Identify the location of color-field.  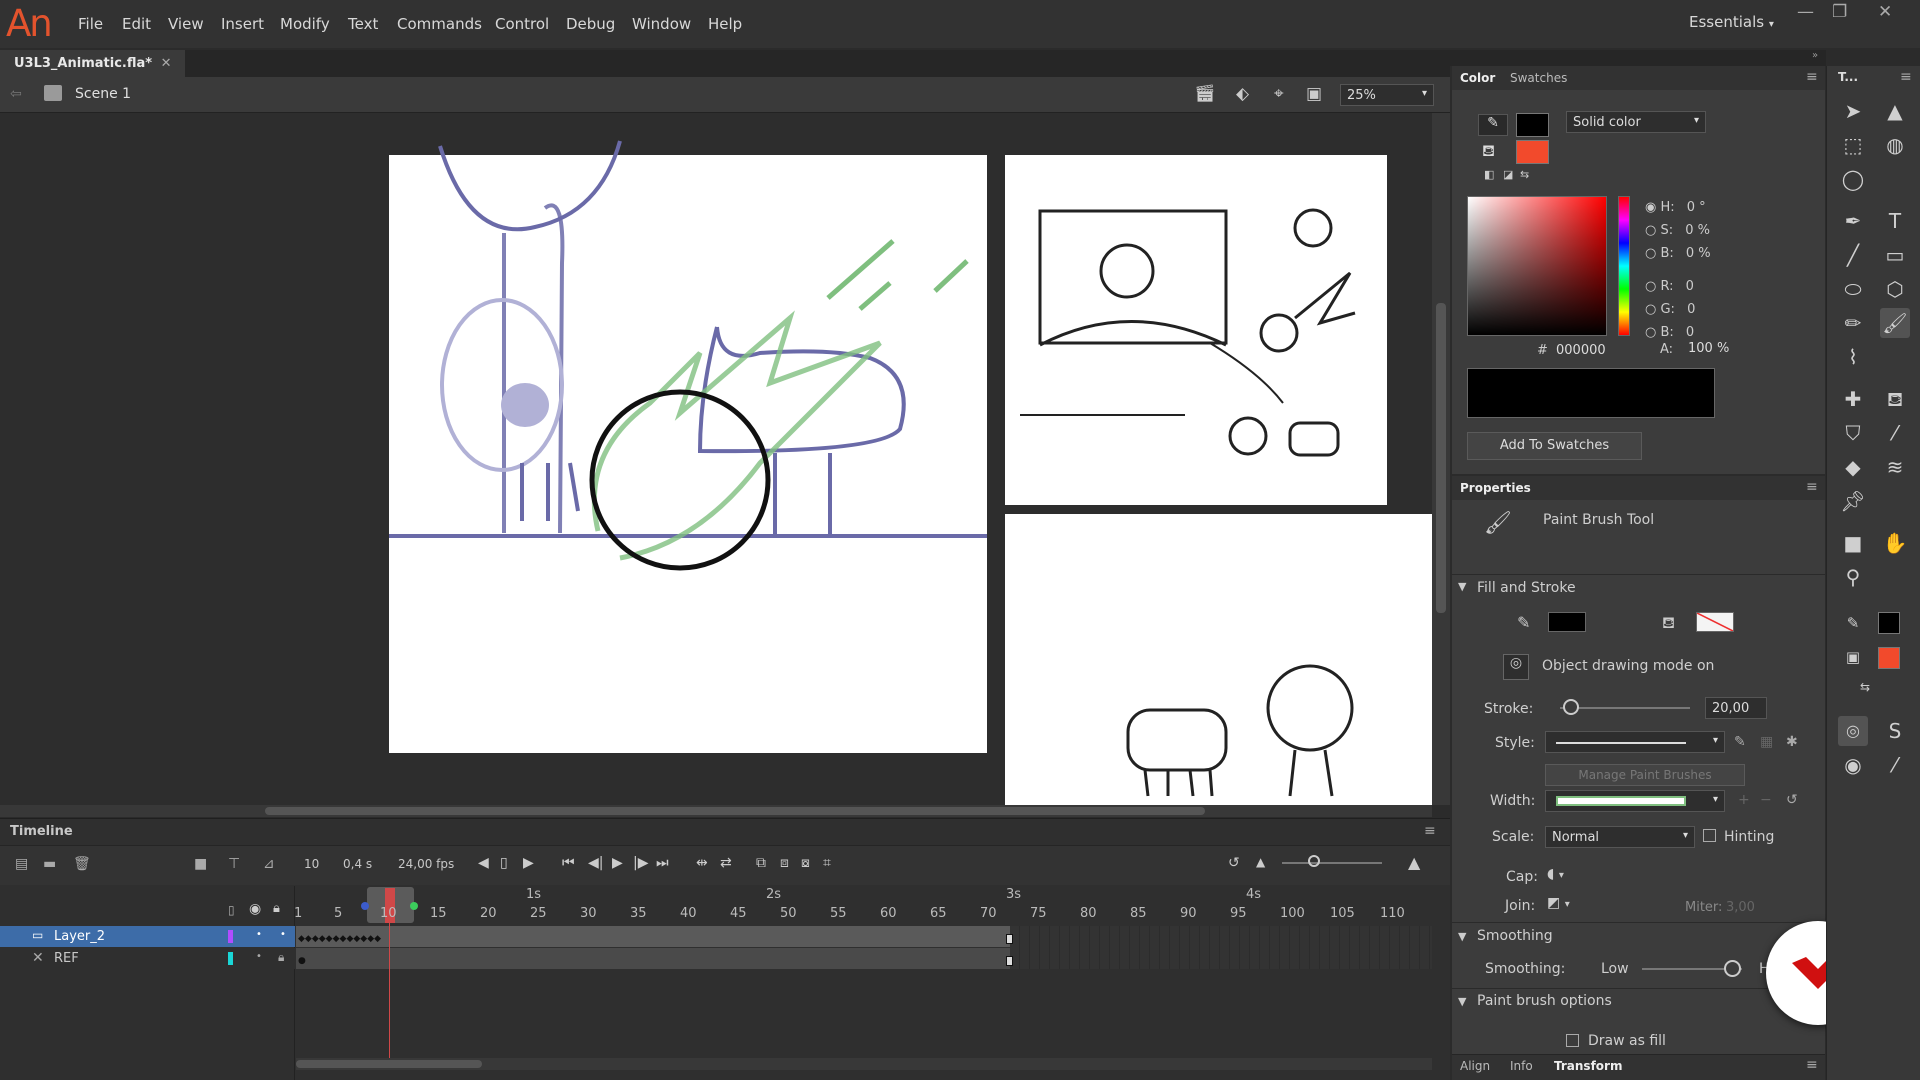
(1537, 266).